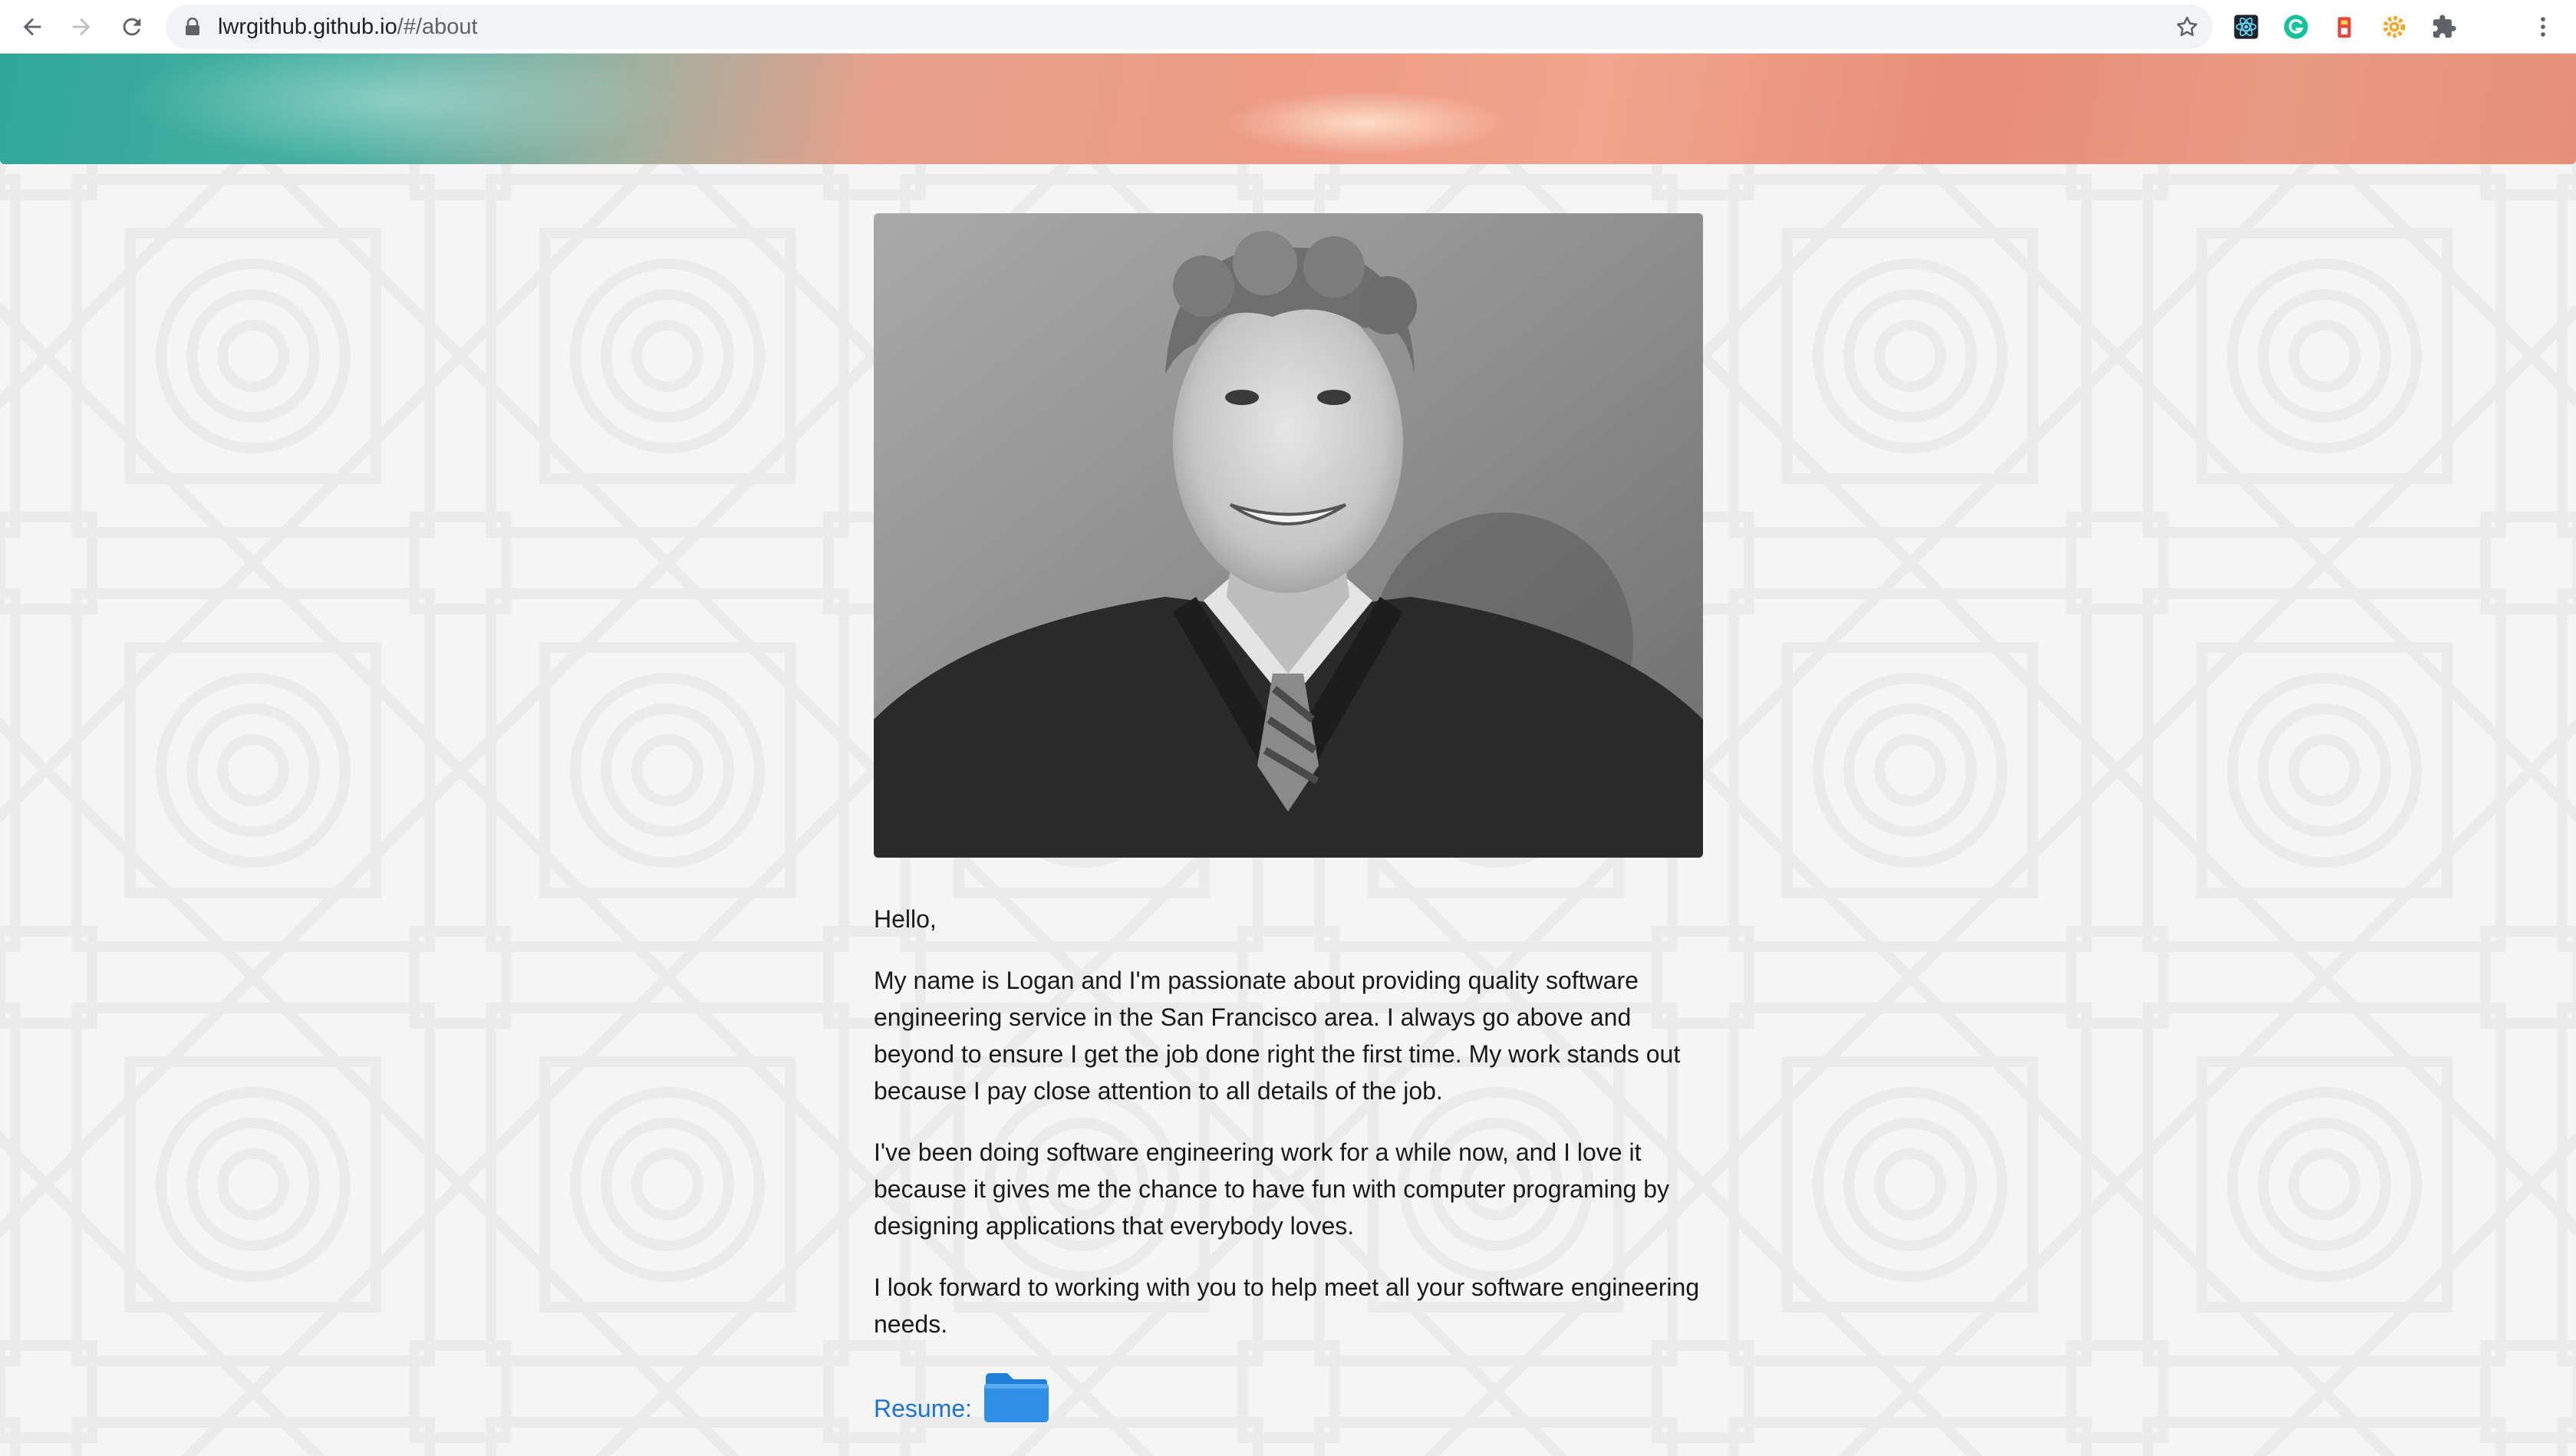 This screenshot has width=2576, height=1456. What do you see at coordinates (192, 27) in the screenshot?
I see `lock-icon` at bounding box center [192, 27].